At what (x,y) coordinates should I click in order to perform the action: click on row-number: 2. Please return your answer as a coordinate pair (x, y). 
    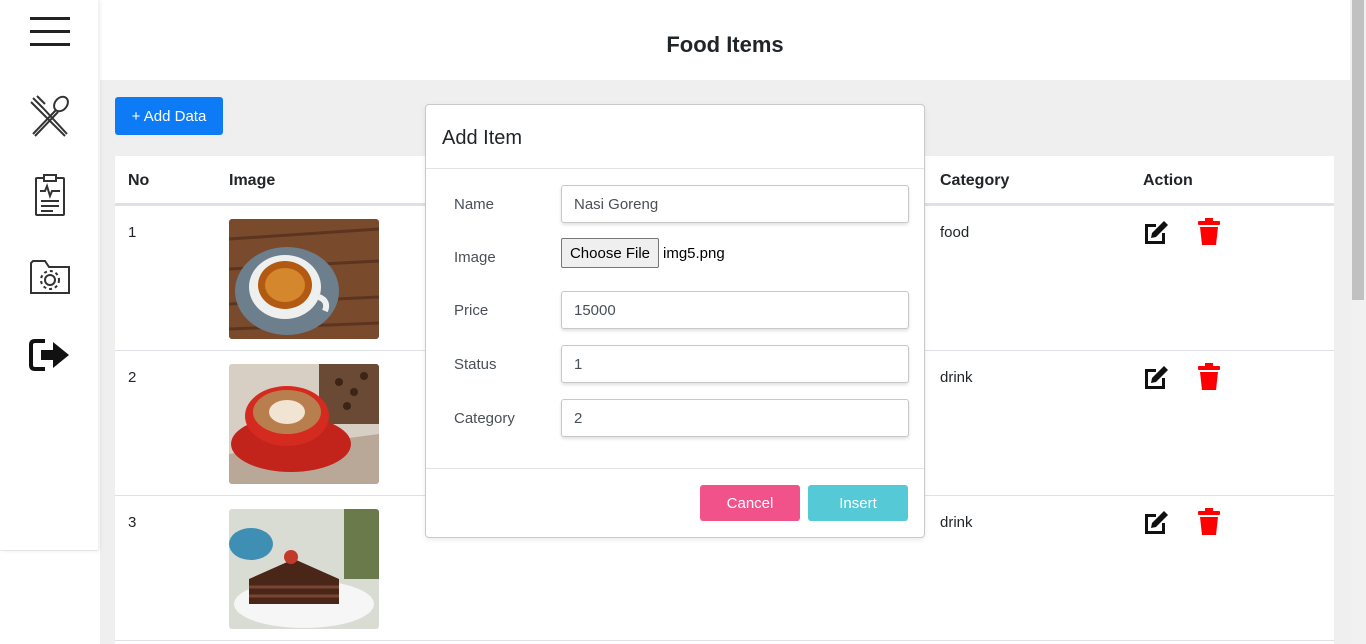
    Looking at the image, I should click on (132, 377).